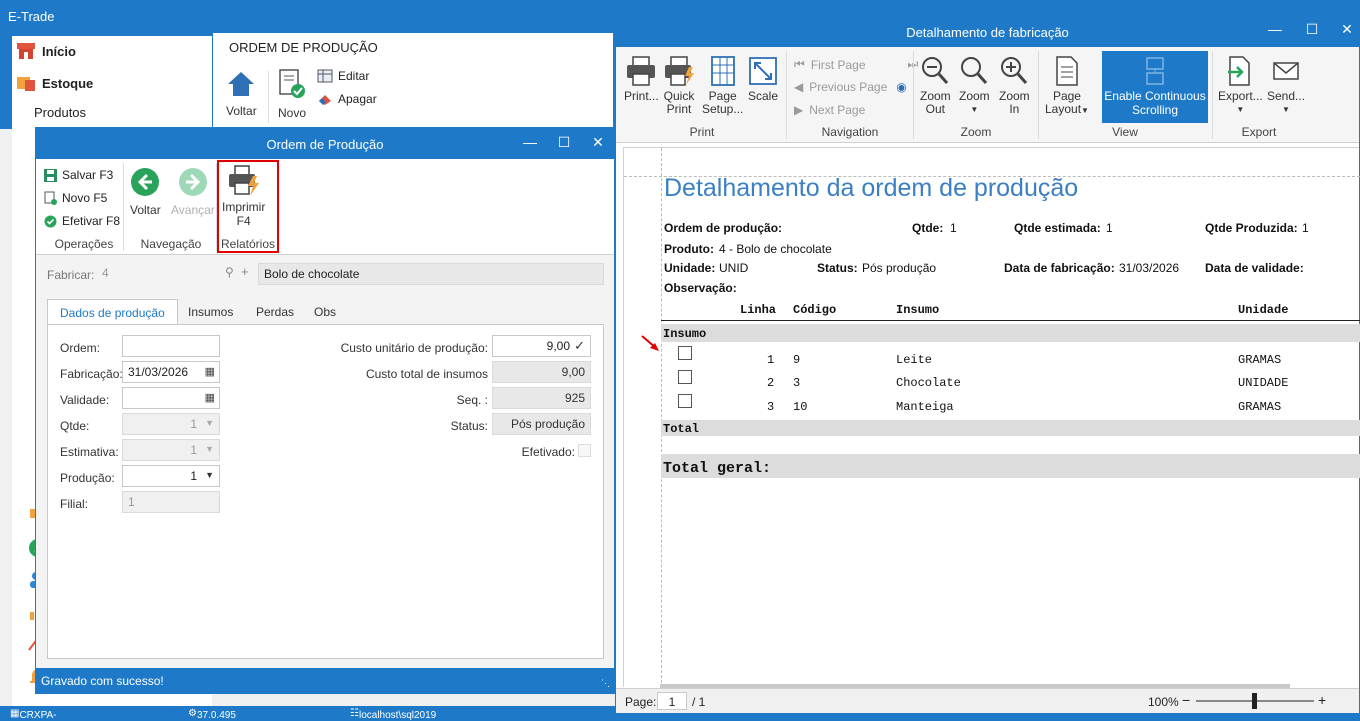  I want to click on editar-button: Editar, so click(343, 76).